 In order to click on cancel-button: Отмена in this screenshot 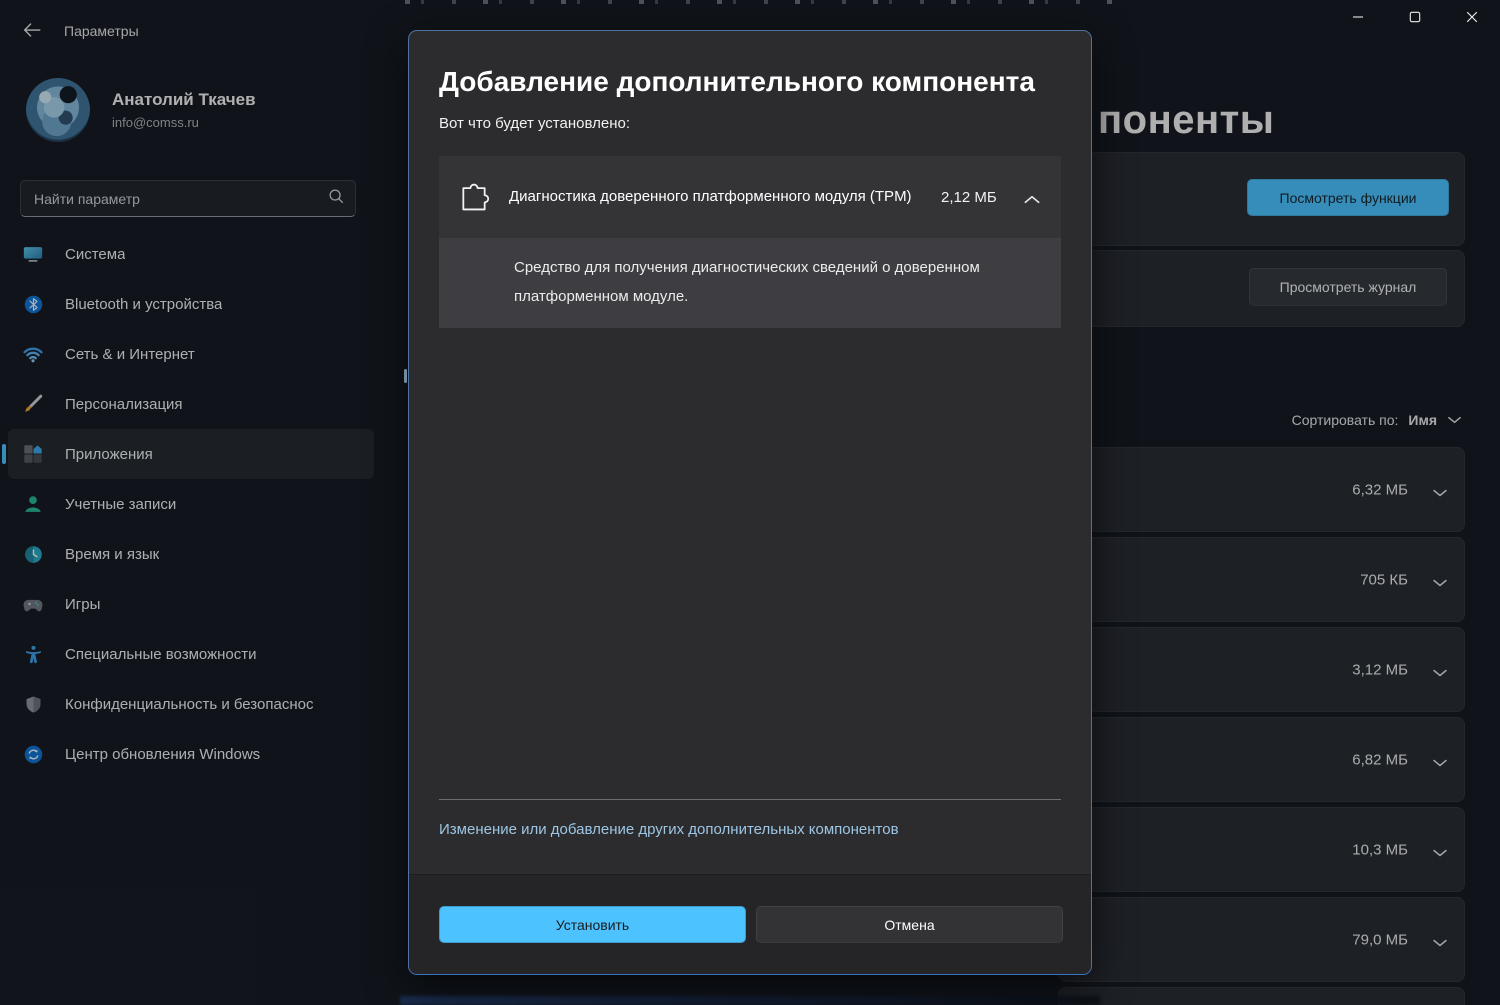, I will do `click(909, 924)`.